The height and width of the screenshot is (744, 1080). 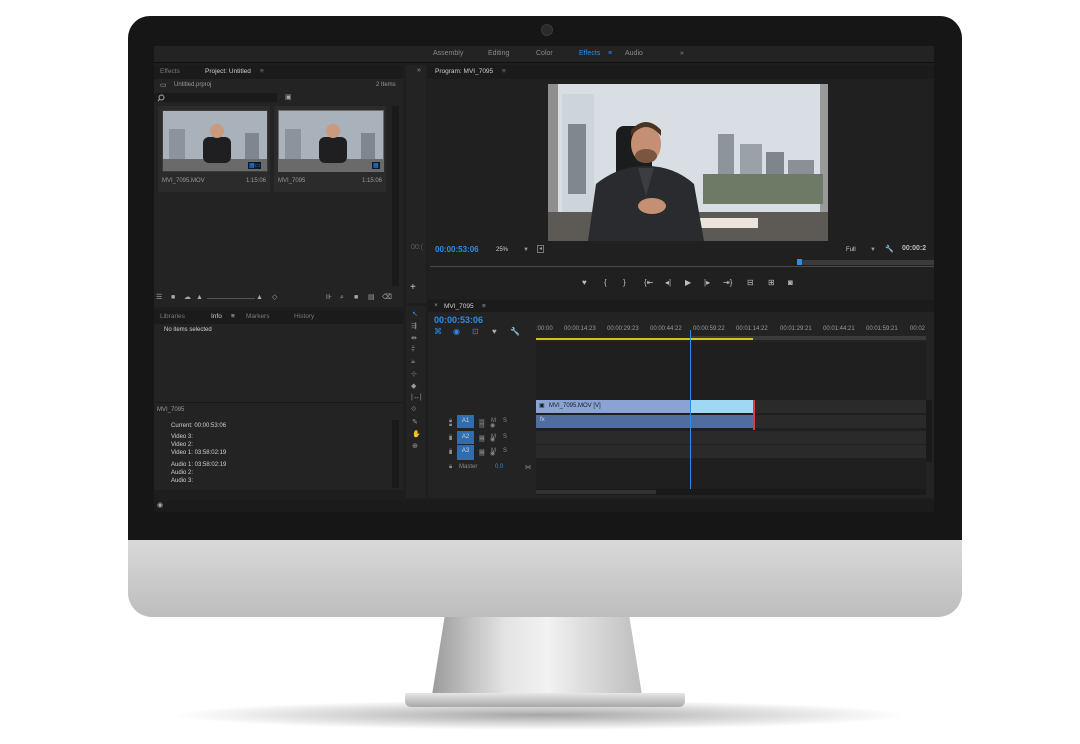 What do you see at coordinates (216, 316) in the screenshot?
I see `tab-info: Info` at bounding box center [216, 316].